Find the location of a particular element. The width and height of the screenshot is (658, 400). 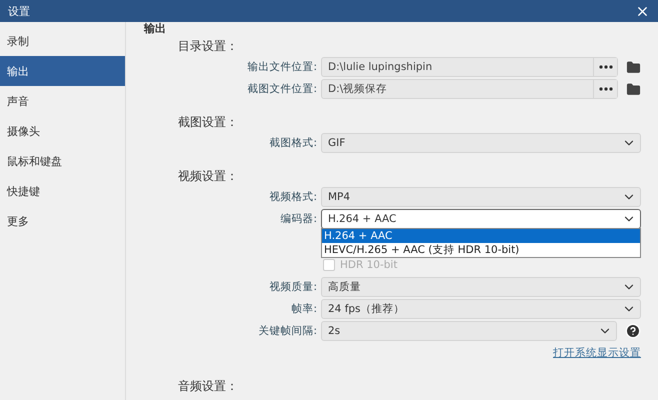

dropdown-option: H.264 + AAC is located at coordinates (481, 236).